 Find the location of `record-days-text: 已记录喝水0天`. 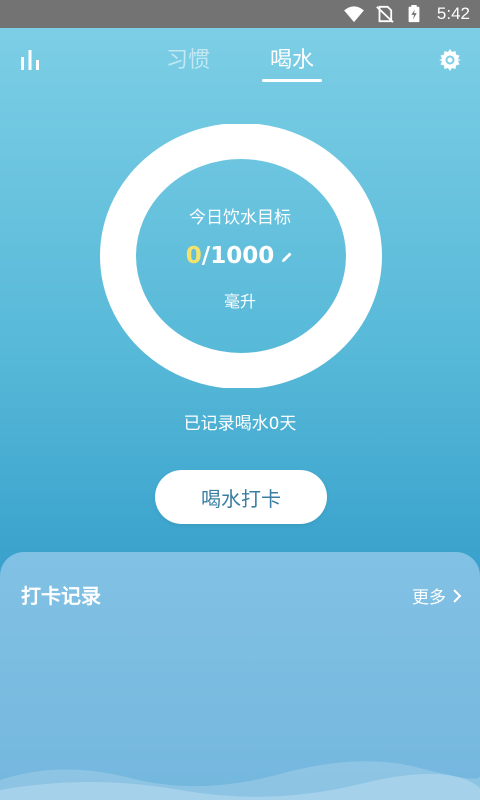

record-days-text: 已记录喝水0天 is located at coordinates (240, 424).